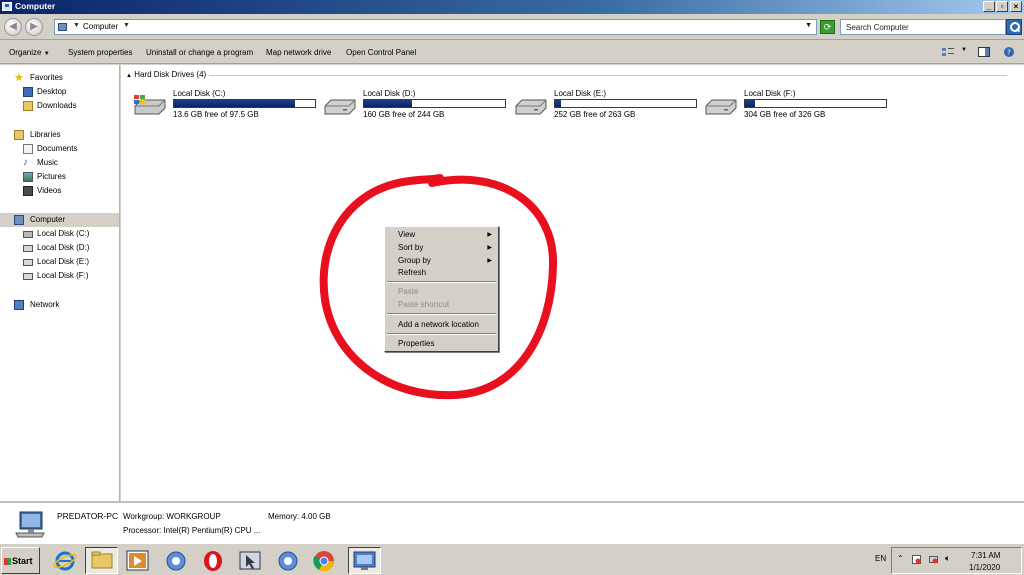  Describe the element at coordinates (389, 93) in the screenshot. I see `drive-name: Local Disk (D:)` at that location.